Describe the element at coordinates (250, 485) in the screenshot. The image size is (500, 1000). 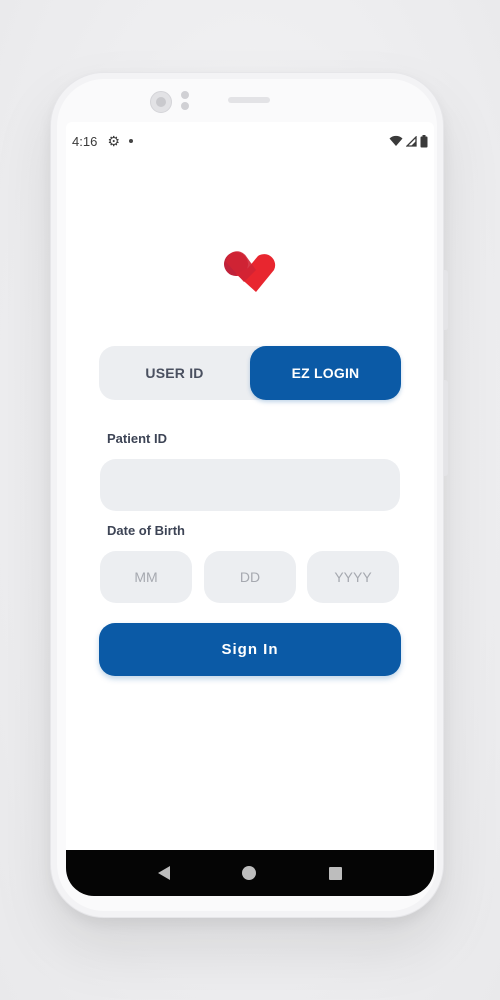
I see `patient-id-input` at that location.